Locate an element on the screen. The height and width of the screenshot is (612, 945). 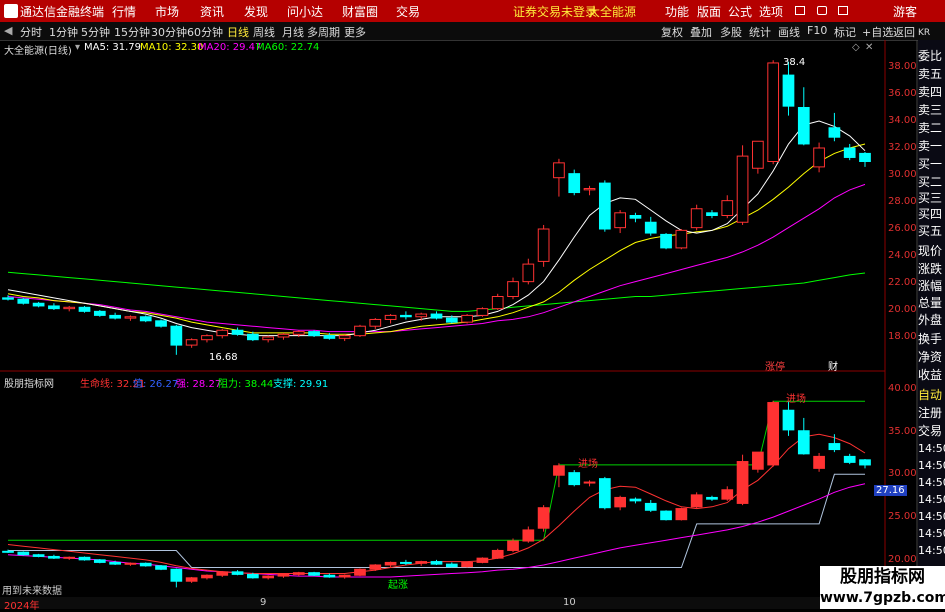
app-title: 通达信金融终端 is located at coordinates (62, 12).